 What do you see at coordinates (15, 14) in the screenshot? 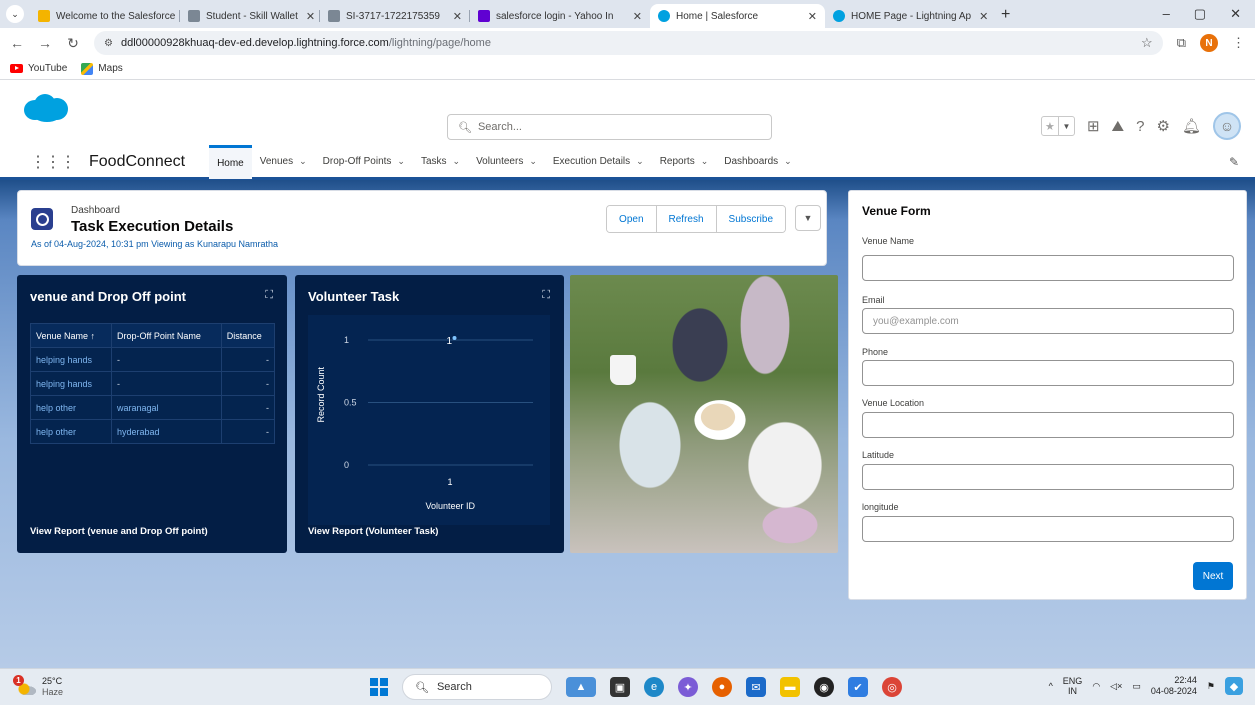
I see `tab-search-icon: ⌄` at bounding box center [15, 14].